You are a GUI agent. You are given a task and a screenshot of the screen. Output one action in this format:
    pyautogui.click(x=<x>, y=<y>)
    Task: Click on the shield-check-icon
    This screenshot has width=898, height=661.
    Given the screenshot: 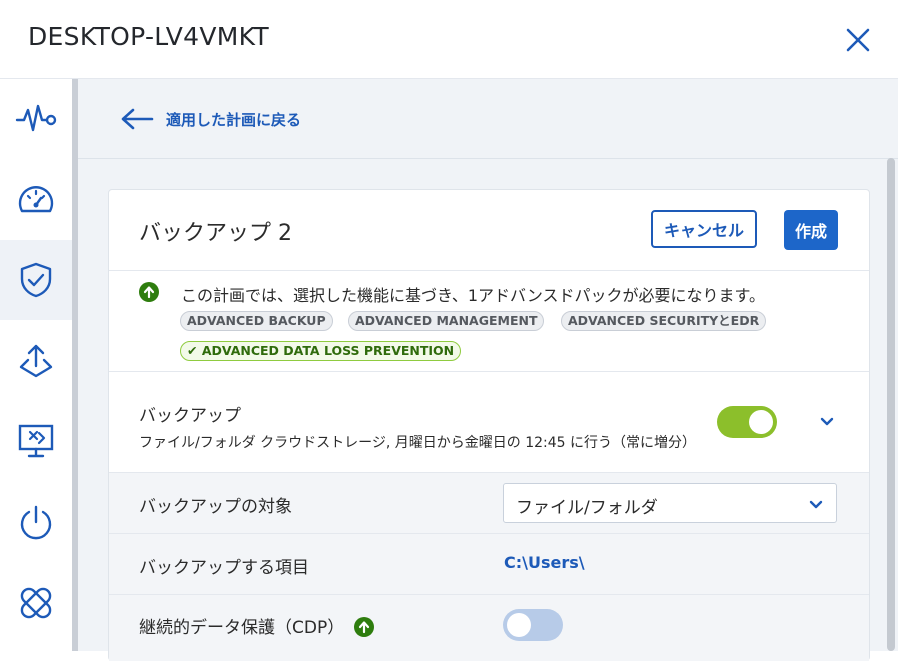 What is the action you would take?
    pyautogui.click(x=36, y=280)
    